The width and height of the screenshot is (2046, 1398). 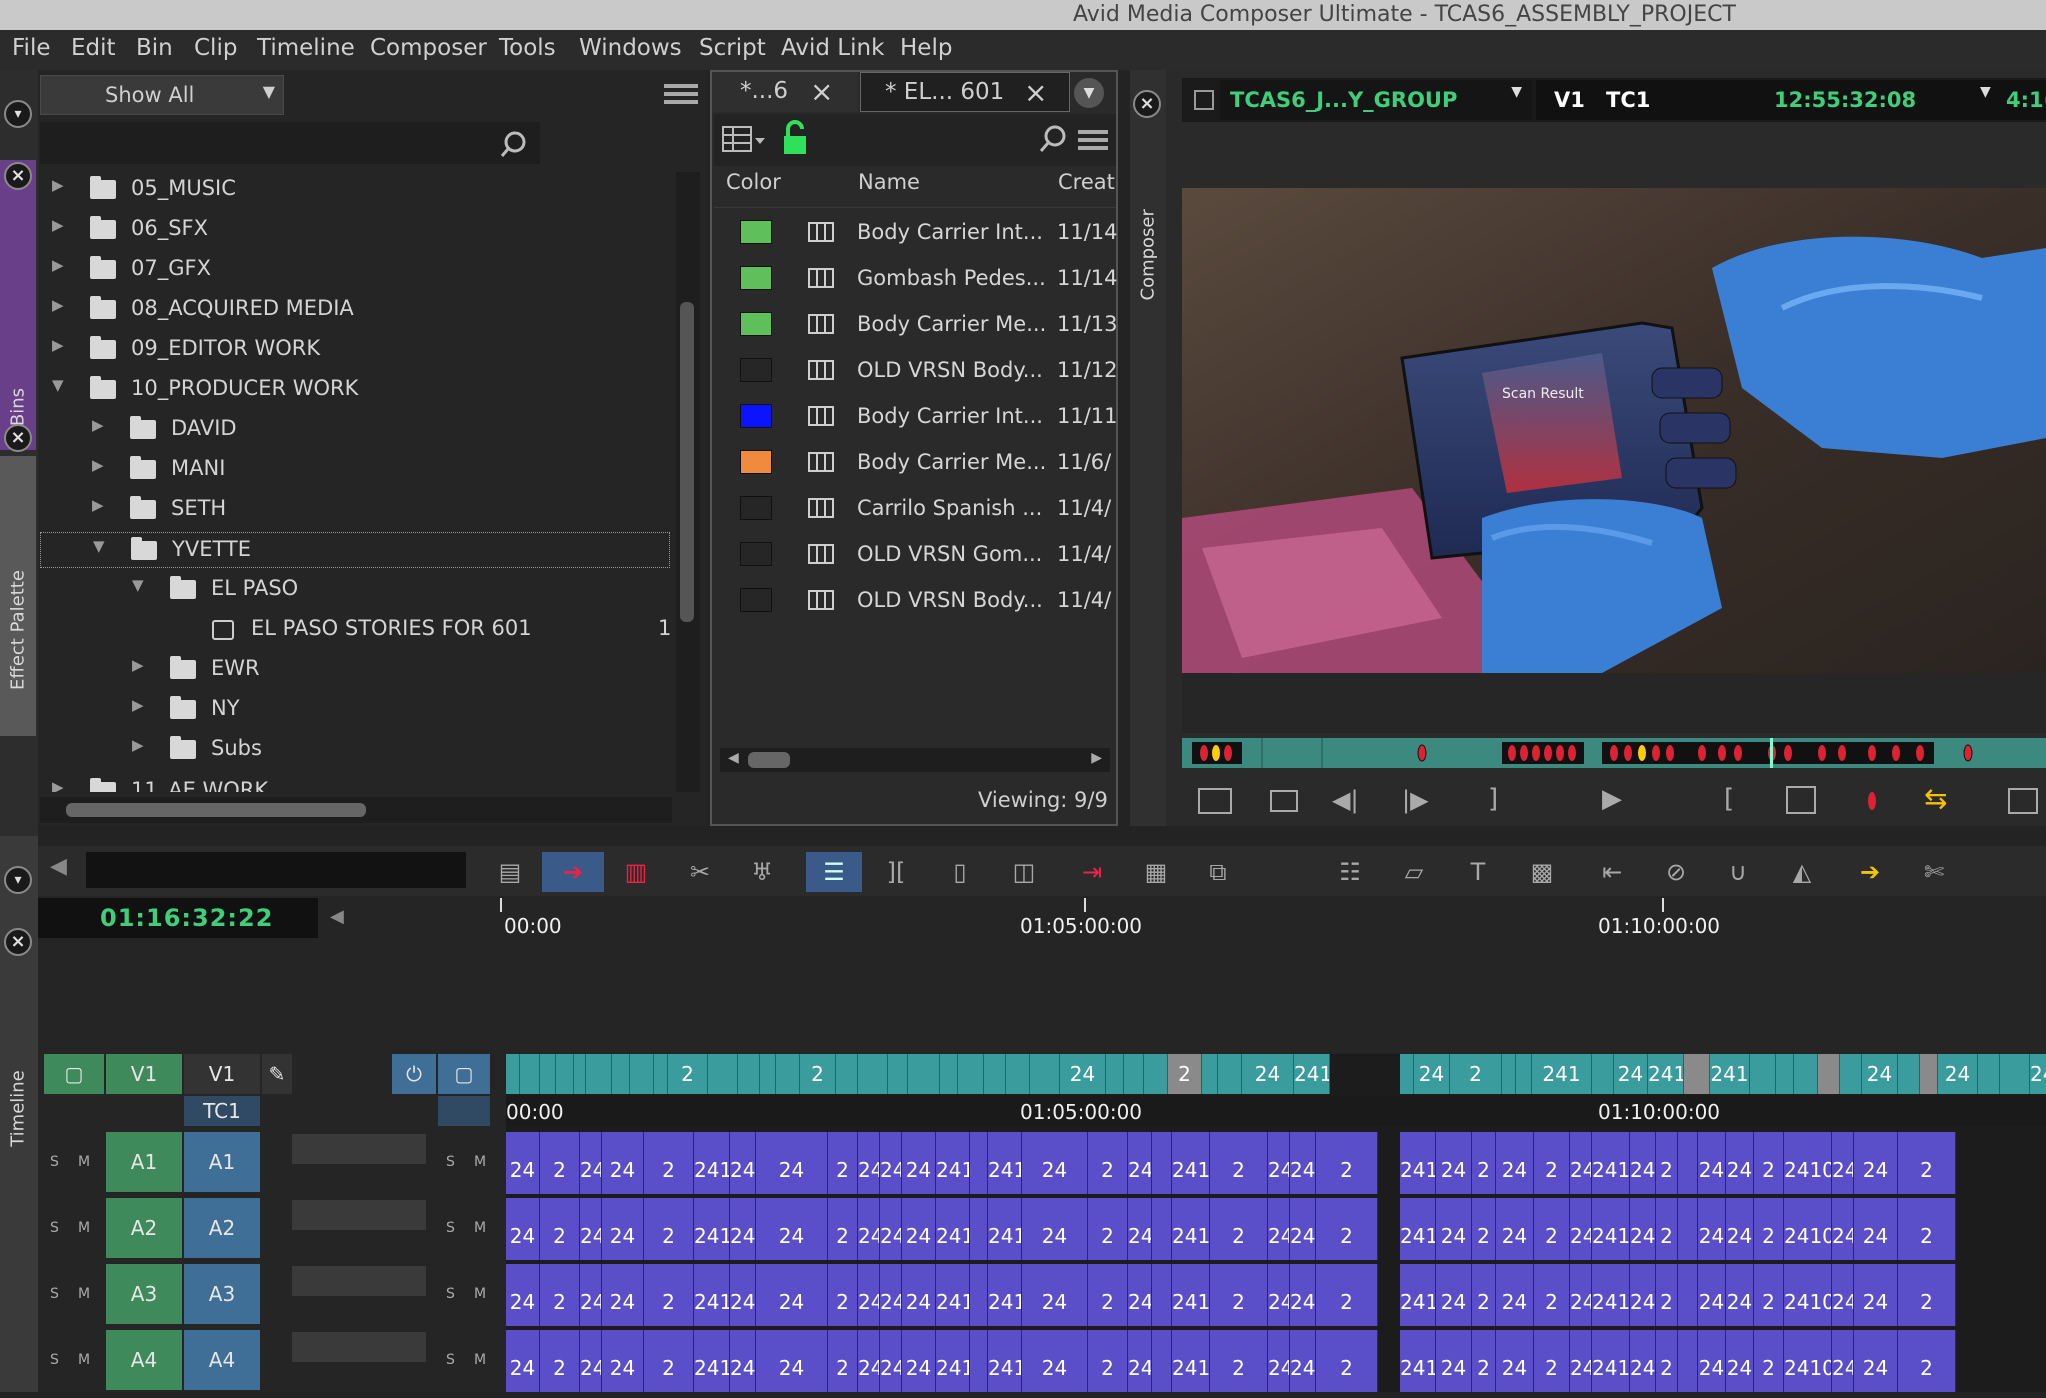 What do you see at coordinates (355, 390) in the screenshot?
I see `tree-item-10-producer-work: ▼ 10_PRODUCER WORK` at bounding box center [355, 390].